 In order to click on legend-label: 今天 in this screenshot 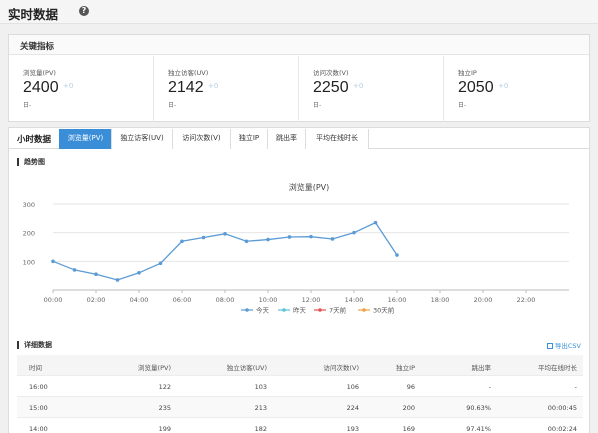, I will do `click(263, 310)`.